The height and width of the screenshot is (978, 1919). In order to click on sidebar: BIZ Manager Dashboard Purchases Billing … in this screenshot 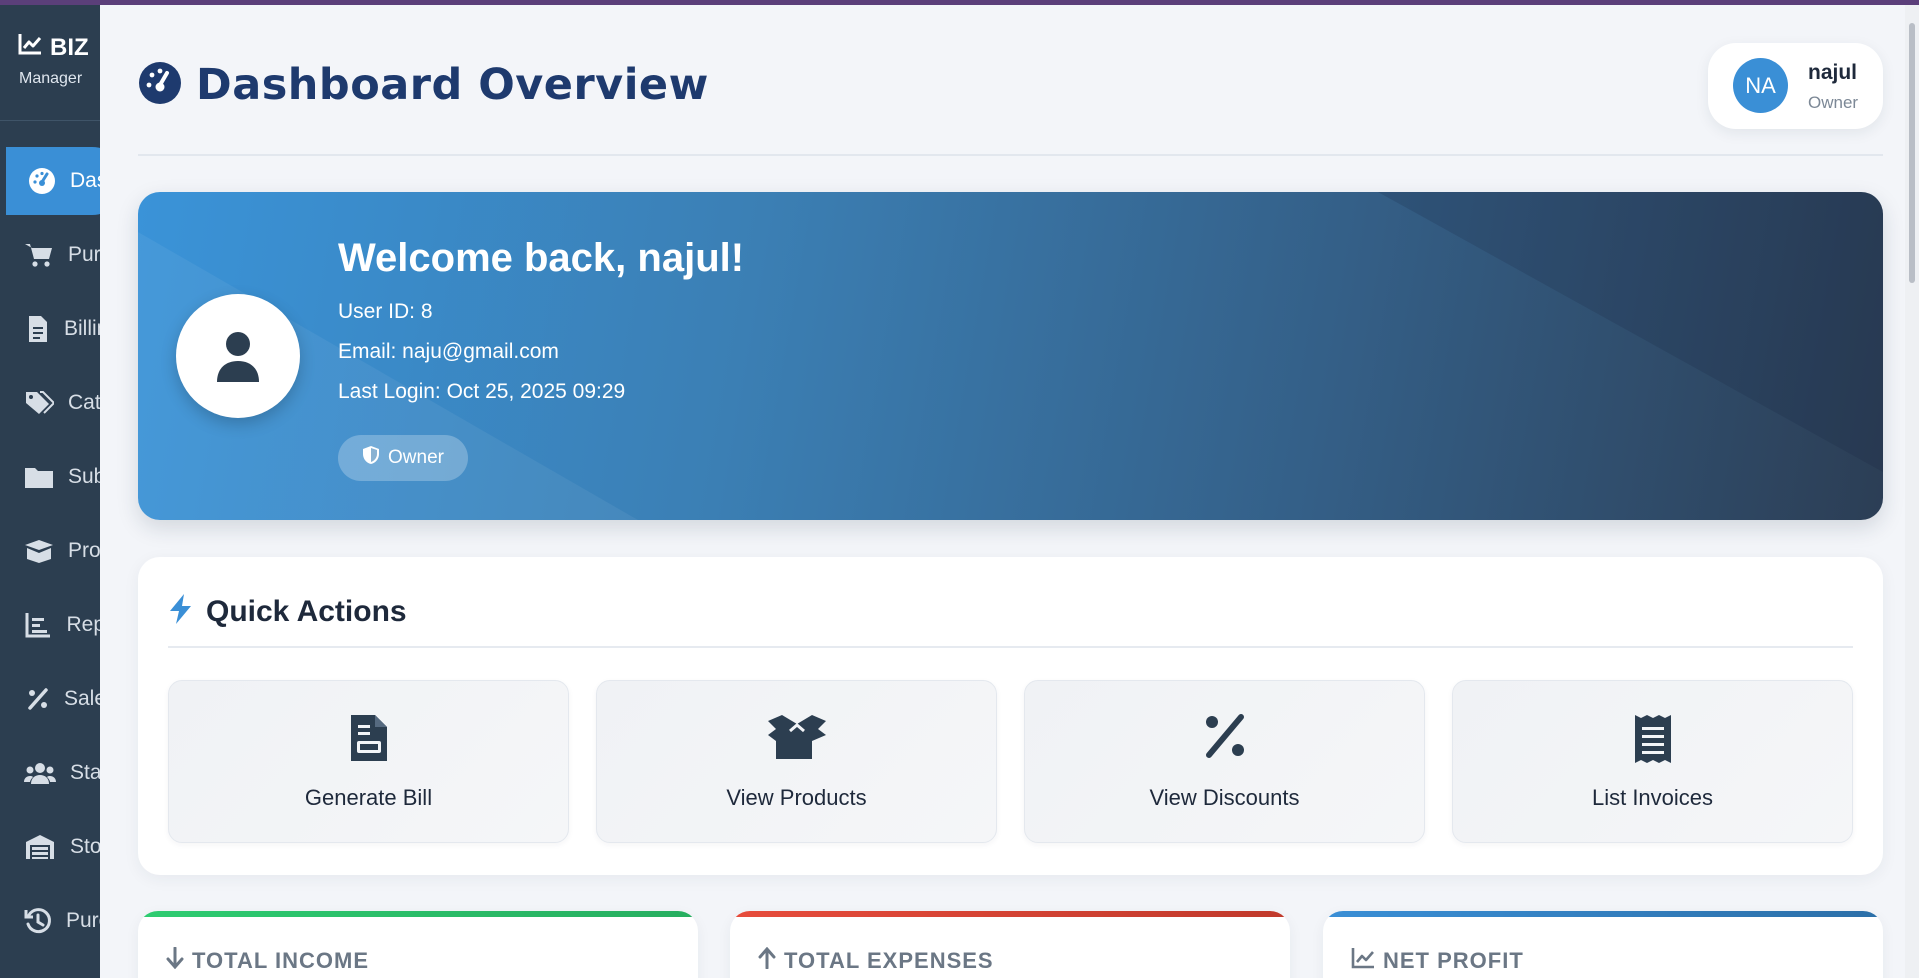, I will do `click(50, 491)`.